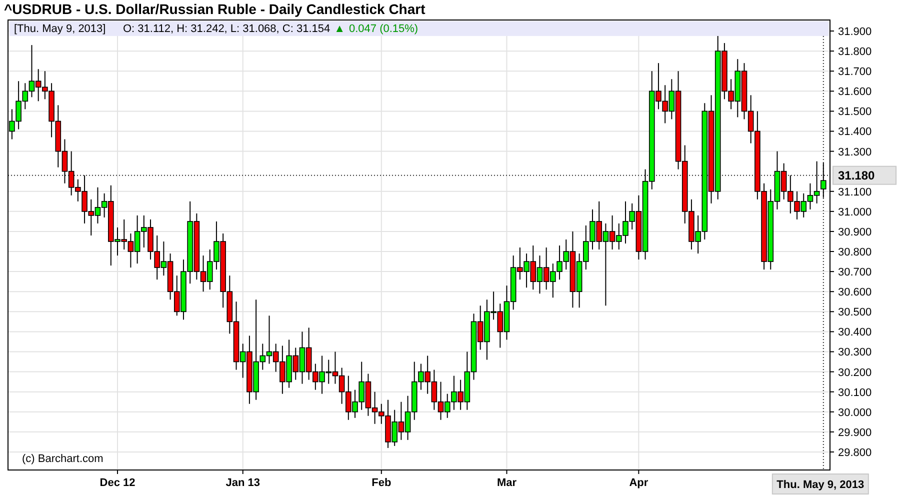  I want to click on up-arrow-icon: ▲, so click(339, 28).